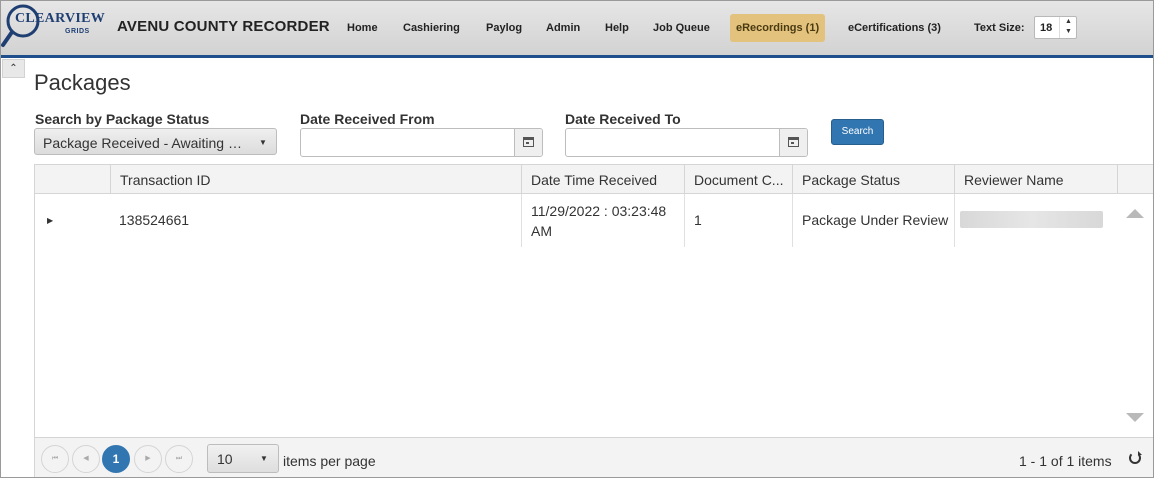 This screenshot has height=478, width=1154. What do you see at coordinates (875, 220) in the screenshot?
I see `package-status-cell: Package Under Review` at bounding box center [875, 220].